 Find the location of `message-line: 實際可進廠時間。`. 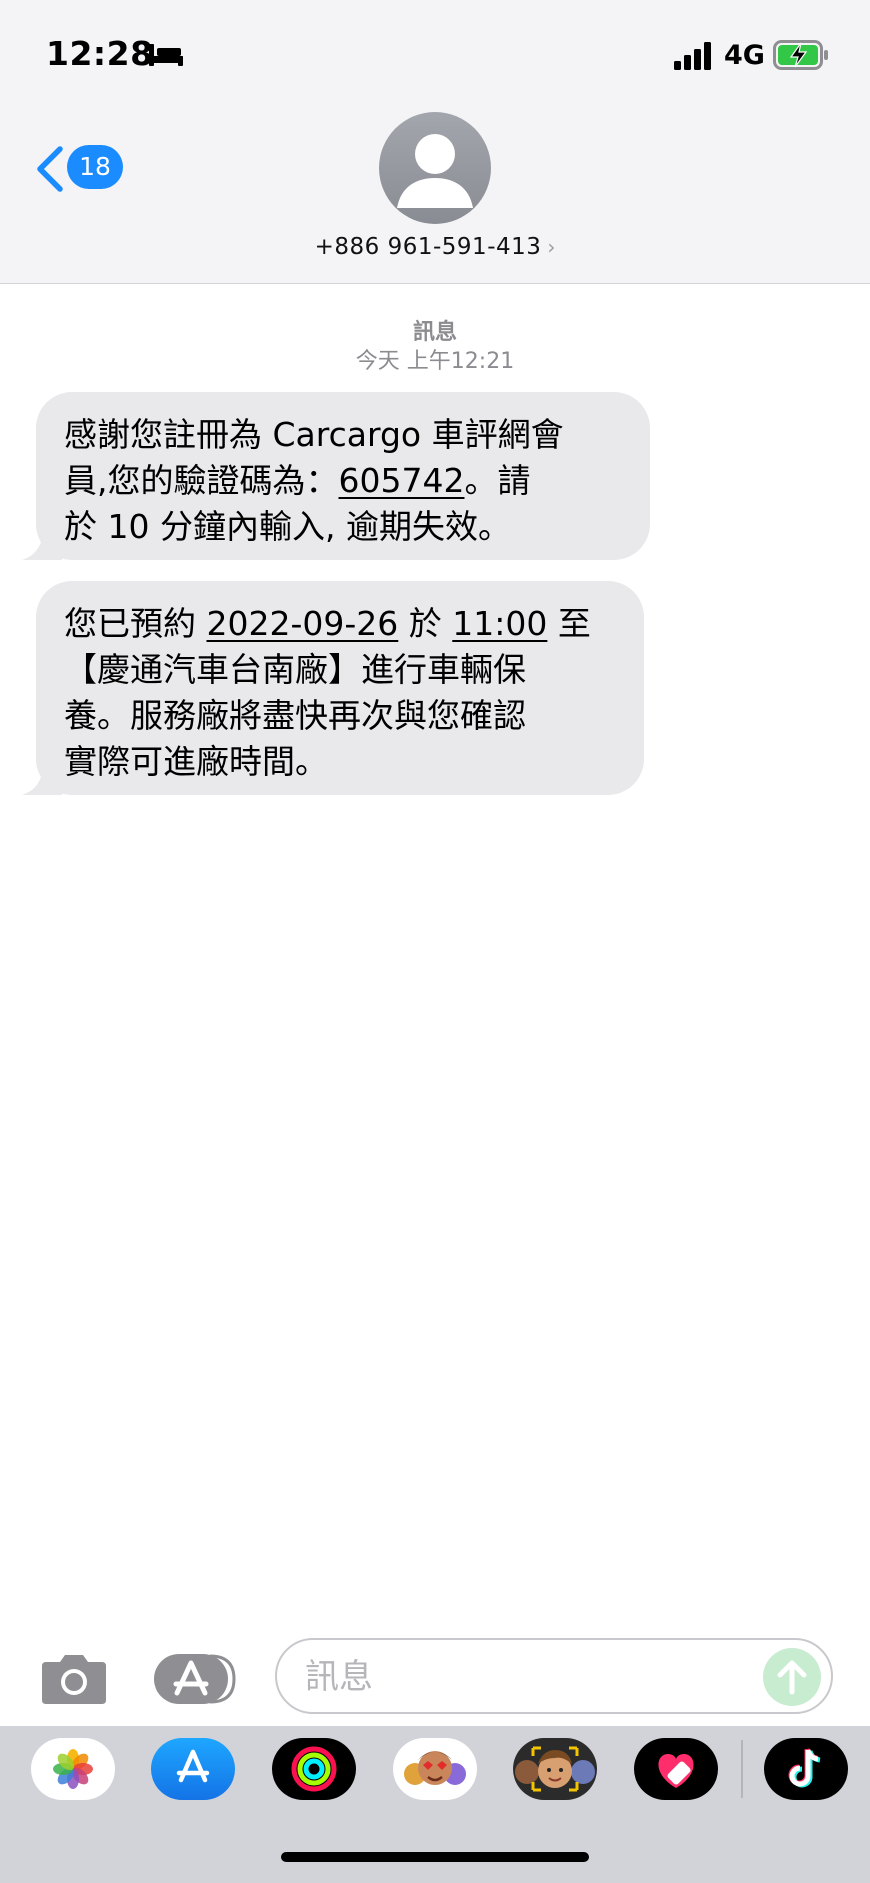

message-line: 實際可進廠時間。 is located at coordinates (196, 761).